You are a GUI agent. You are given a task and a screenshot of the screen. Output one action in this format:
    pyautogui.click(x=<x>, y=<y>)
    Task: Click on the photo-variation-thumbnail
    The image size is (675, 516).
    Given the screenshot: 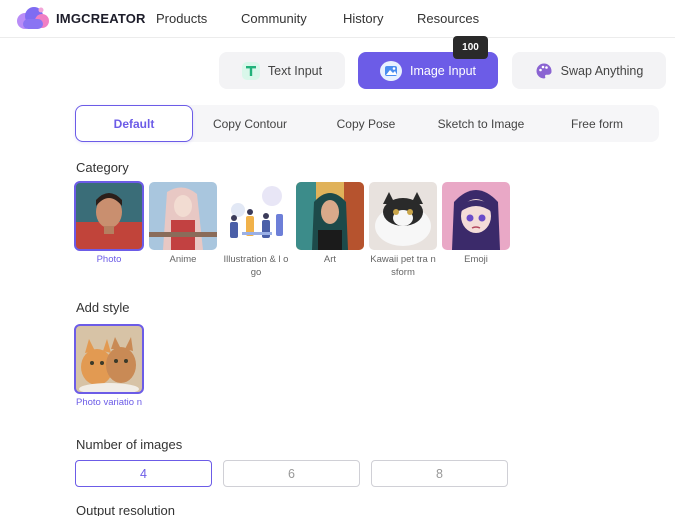 What is the action you would take?
    pyautogui.click(x=109, y=359)
    